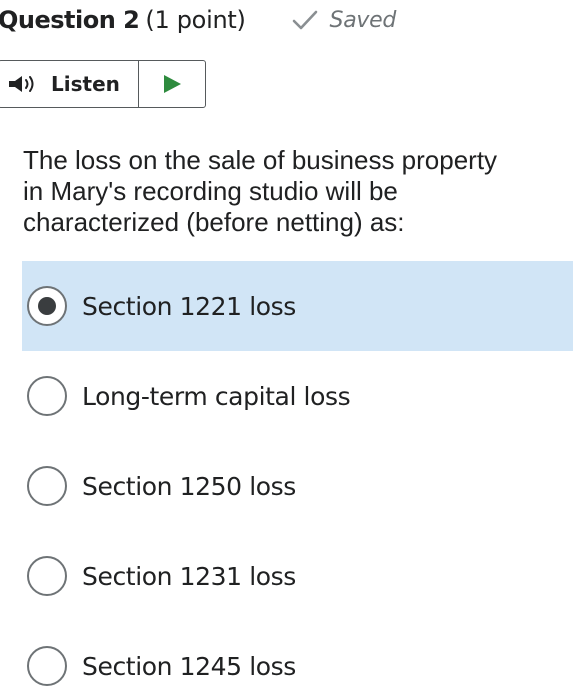 The width and height of the screenshot is (583, 700). What do you see at coordinates (189, 486) in the screenshot?
I see `option-label: Section 1250 loss` at bounding box center [189, 486].